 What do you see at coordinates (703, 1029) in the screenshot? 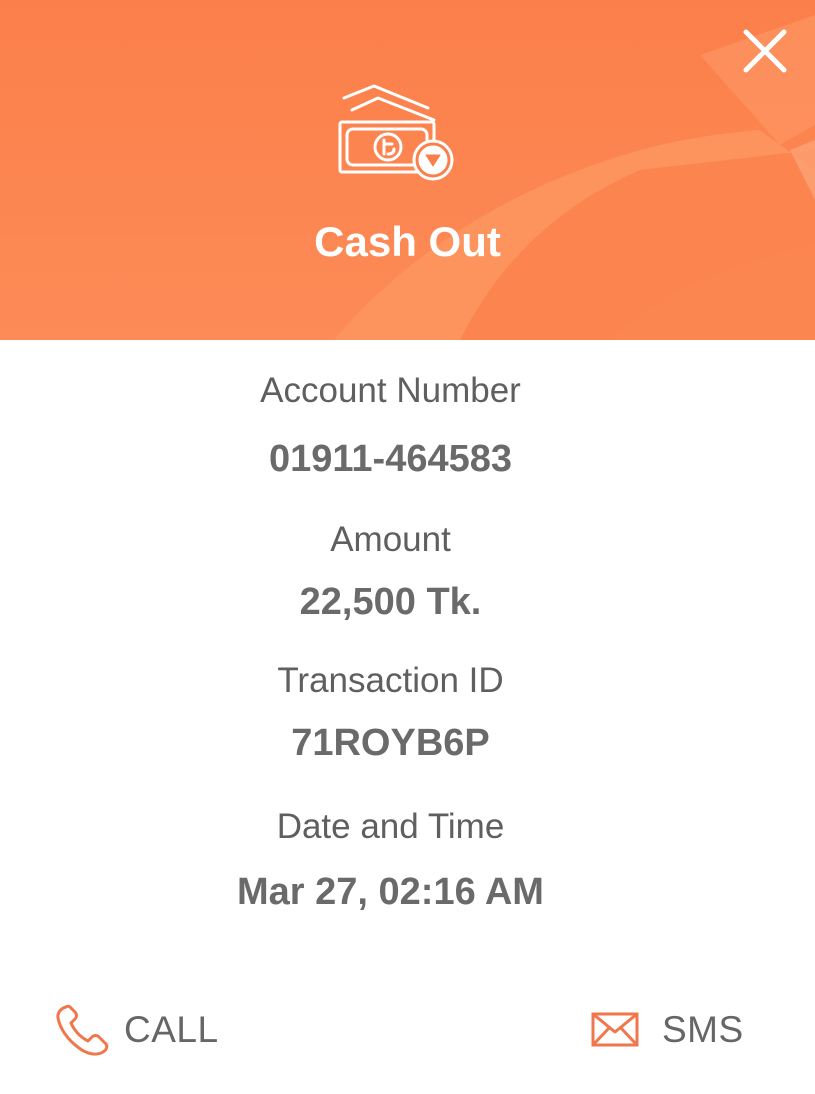
I see `sms-label: SMS` at bounding box center [703, 1029].